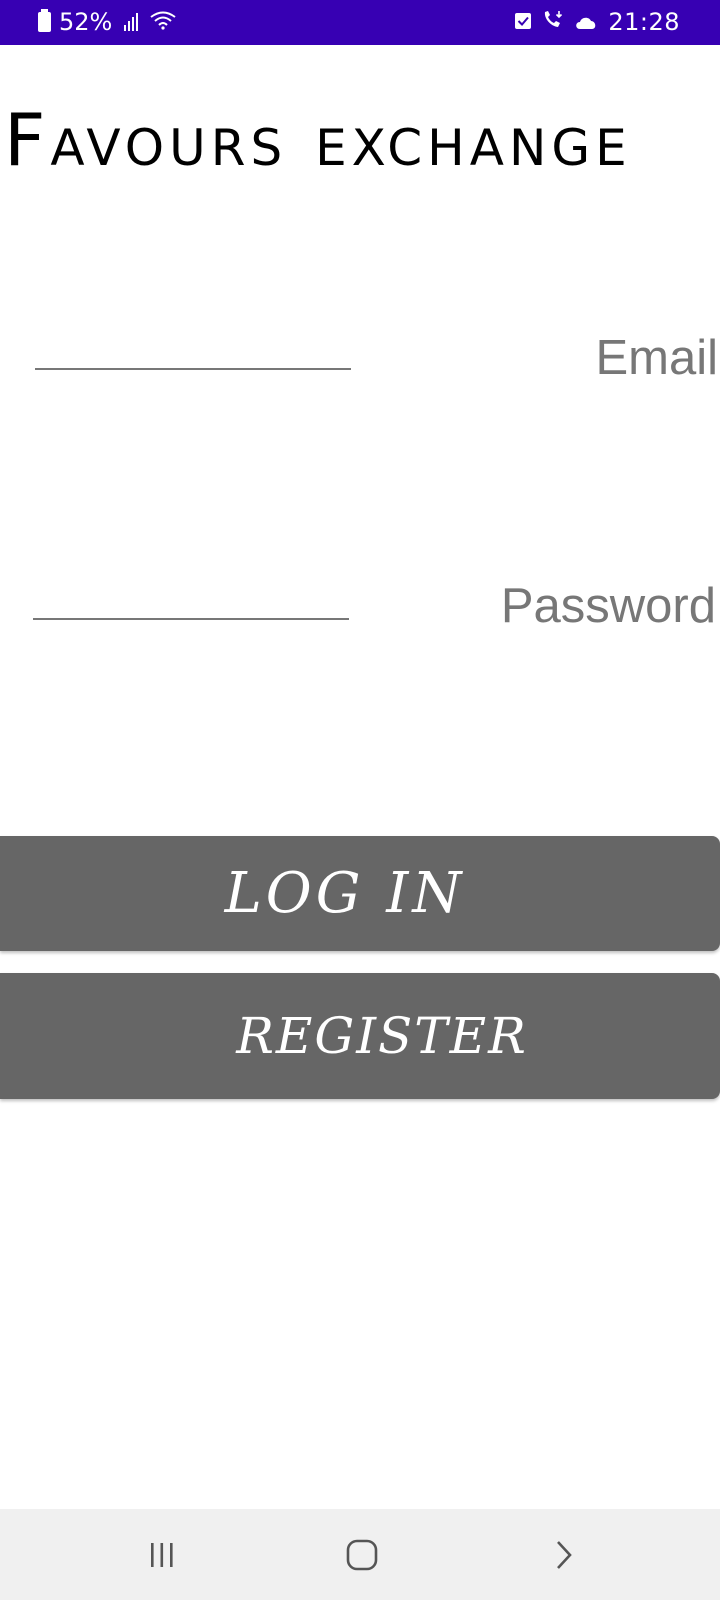  I want to click on login-button: LOG IN, so click(360, 893).